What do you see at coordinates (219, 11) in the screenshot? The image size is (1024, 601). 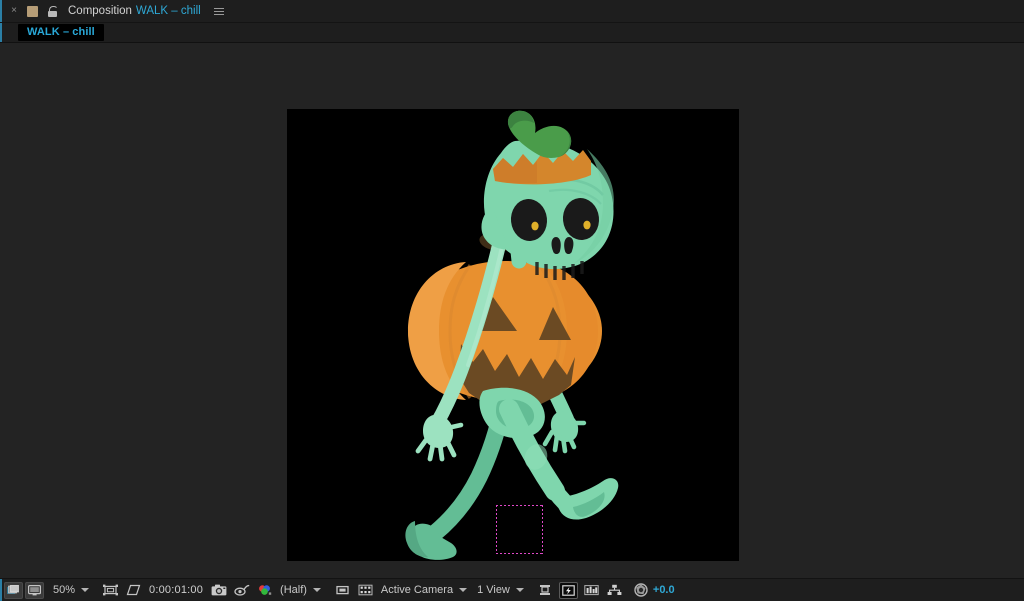 I see `panel-menu-icon` at bounding box center [219, 11].